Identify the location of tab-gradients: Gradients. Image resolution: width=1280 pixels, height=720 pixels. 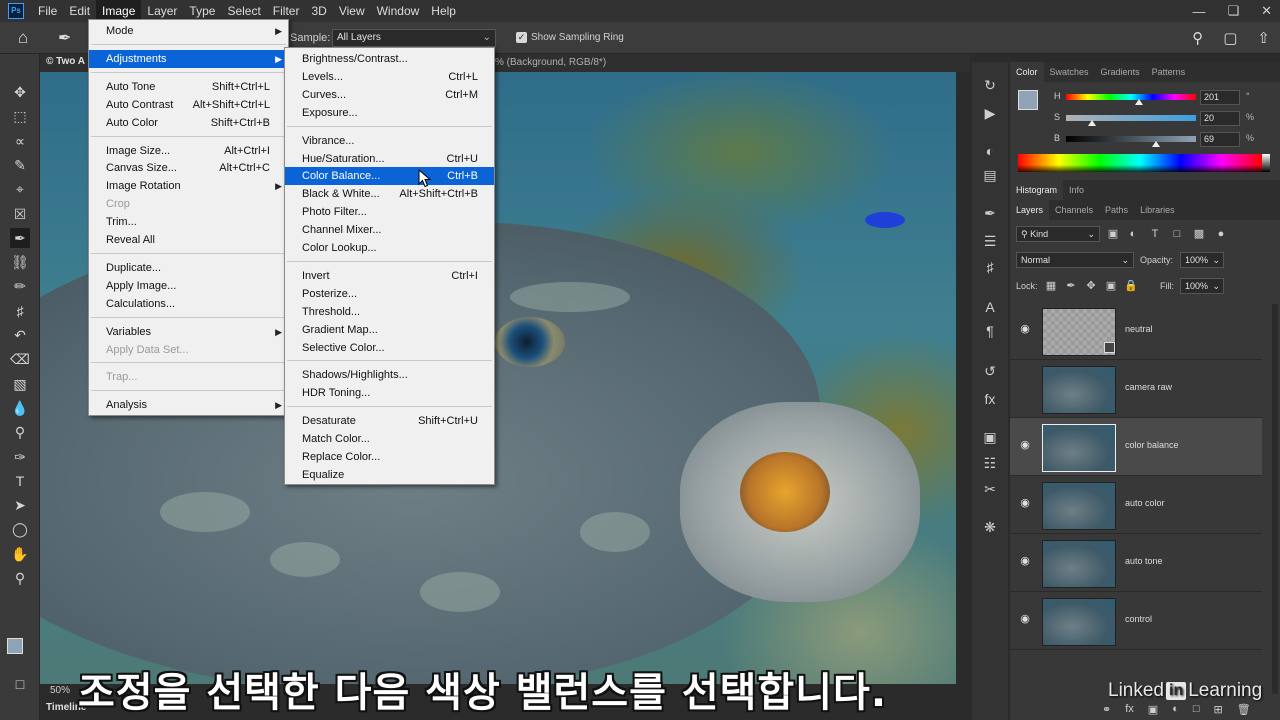
(1120, 72).